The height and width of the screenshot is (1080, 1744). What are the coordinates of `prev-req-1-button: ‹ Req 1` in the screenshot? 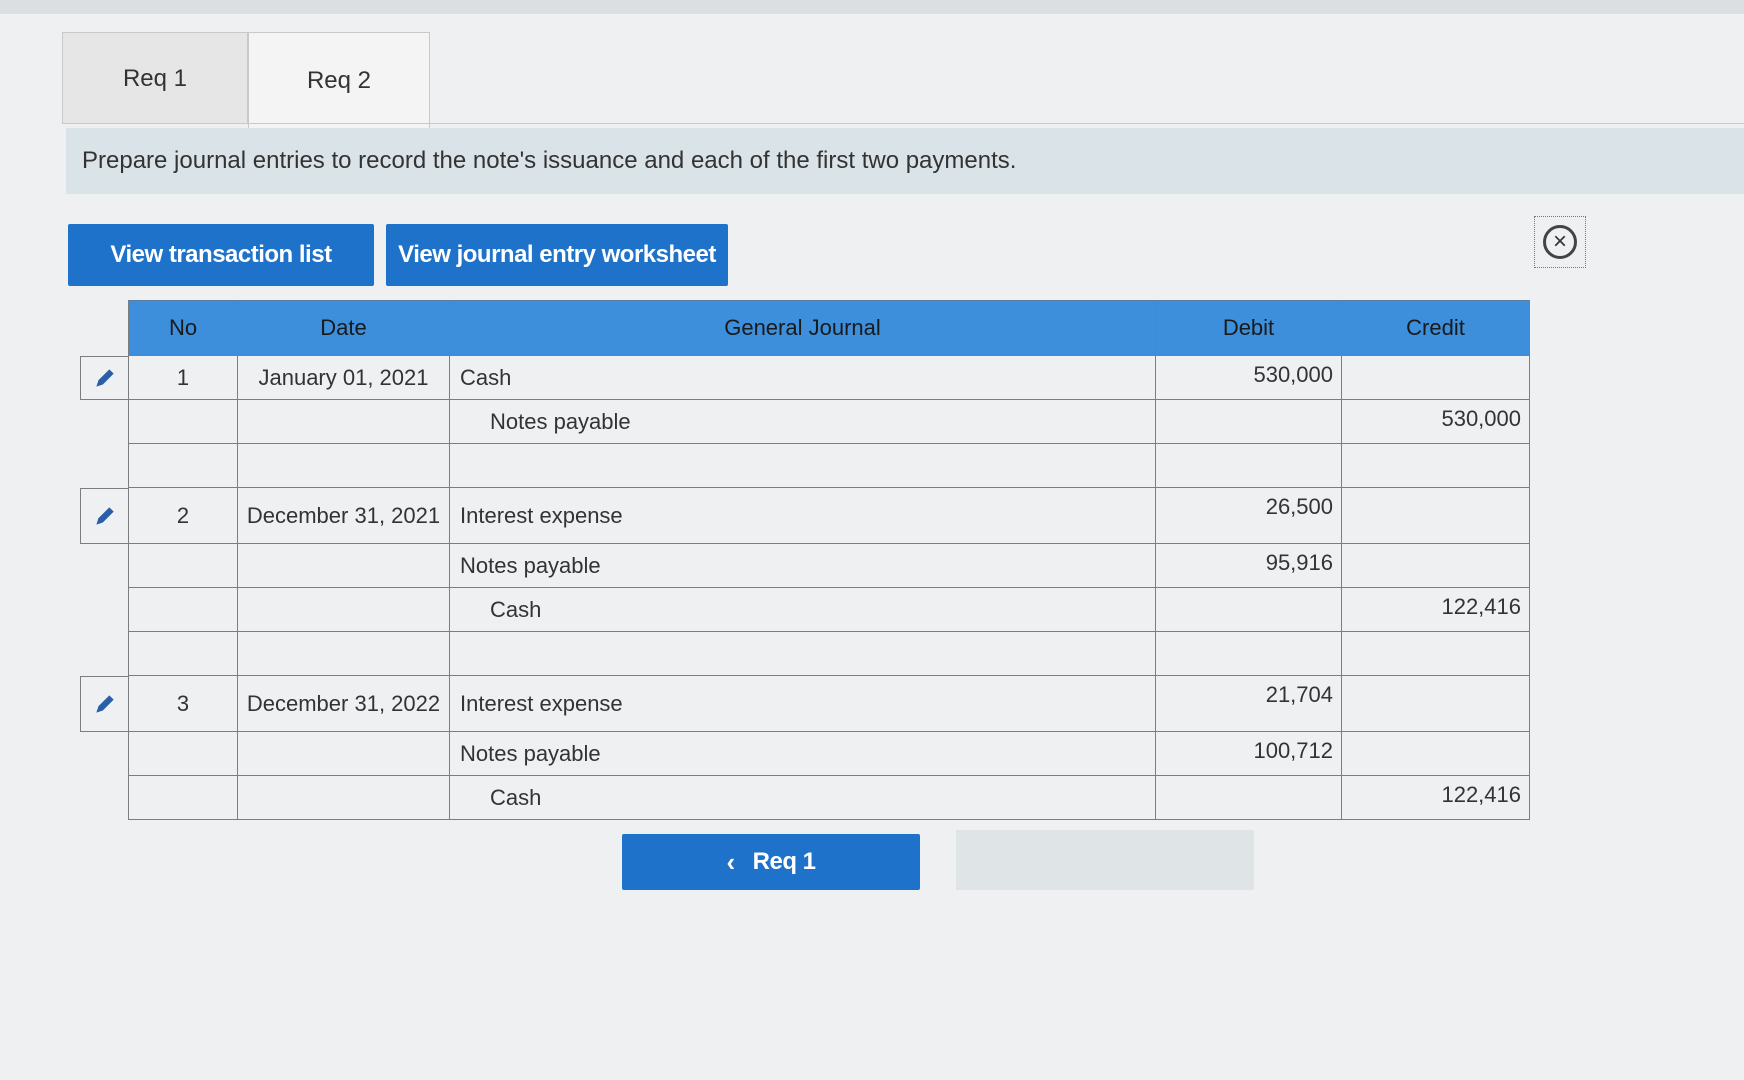 It's located at (771, 862).